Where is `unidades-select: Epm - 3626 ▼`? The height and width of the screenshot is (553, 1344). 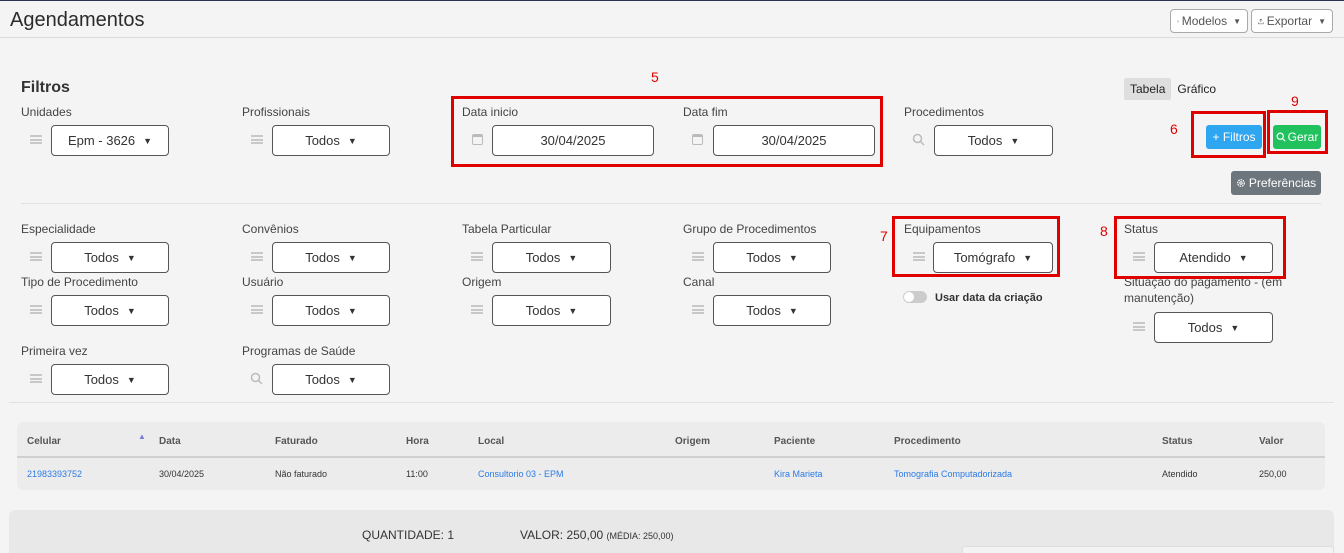 unidades-select: Epm - 3626 ▼ is located at coordinates (110, 140).